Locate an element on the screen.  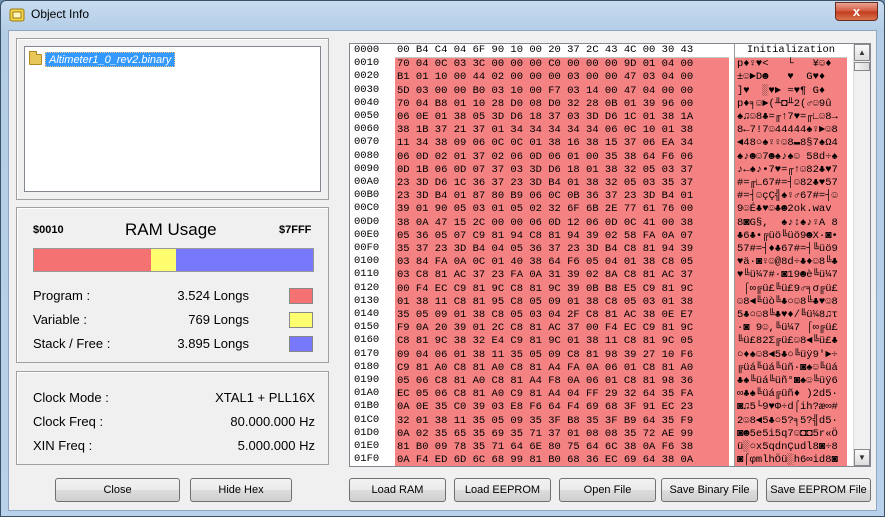
clock-freq-value: 80.000.000 Hz is located at coordinates (272, 421).